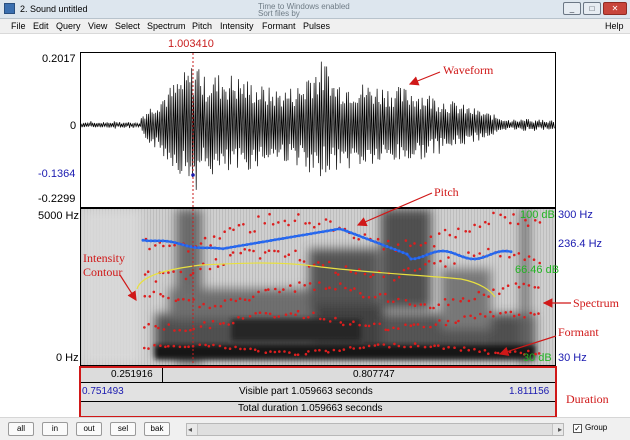  What do you see at coordinates (279, 26) in the screenshot?
I see `menu-formant: Formant` at bounding box center [279, 26].